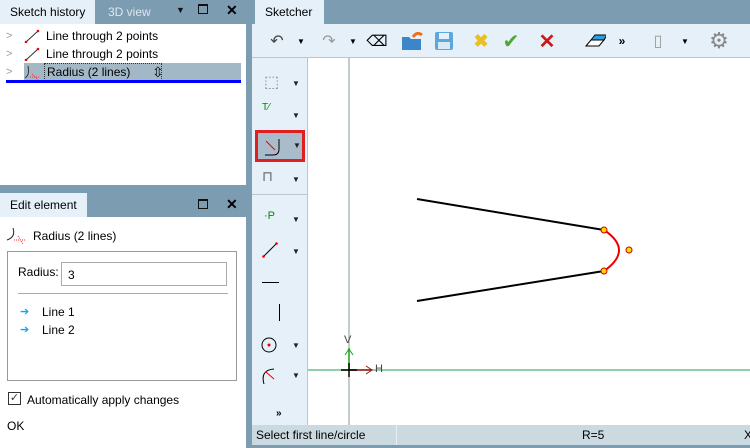 The width and height of the screenshot is (750, 448). I want to click on vertical-line-icon, so click(279, 312).